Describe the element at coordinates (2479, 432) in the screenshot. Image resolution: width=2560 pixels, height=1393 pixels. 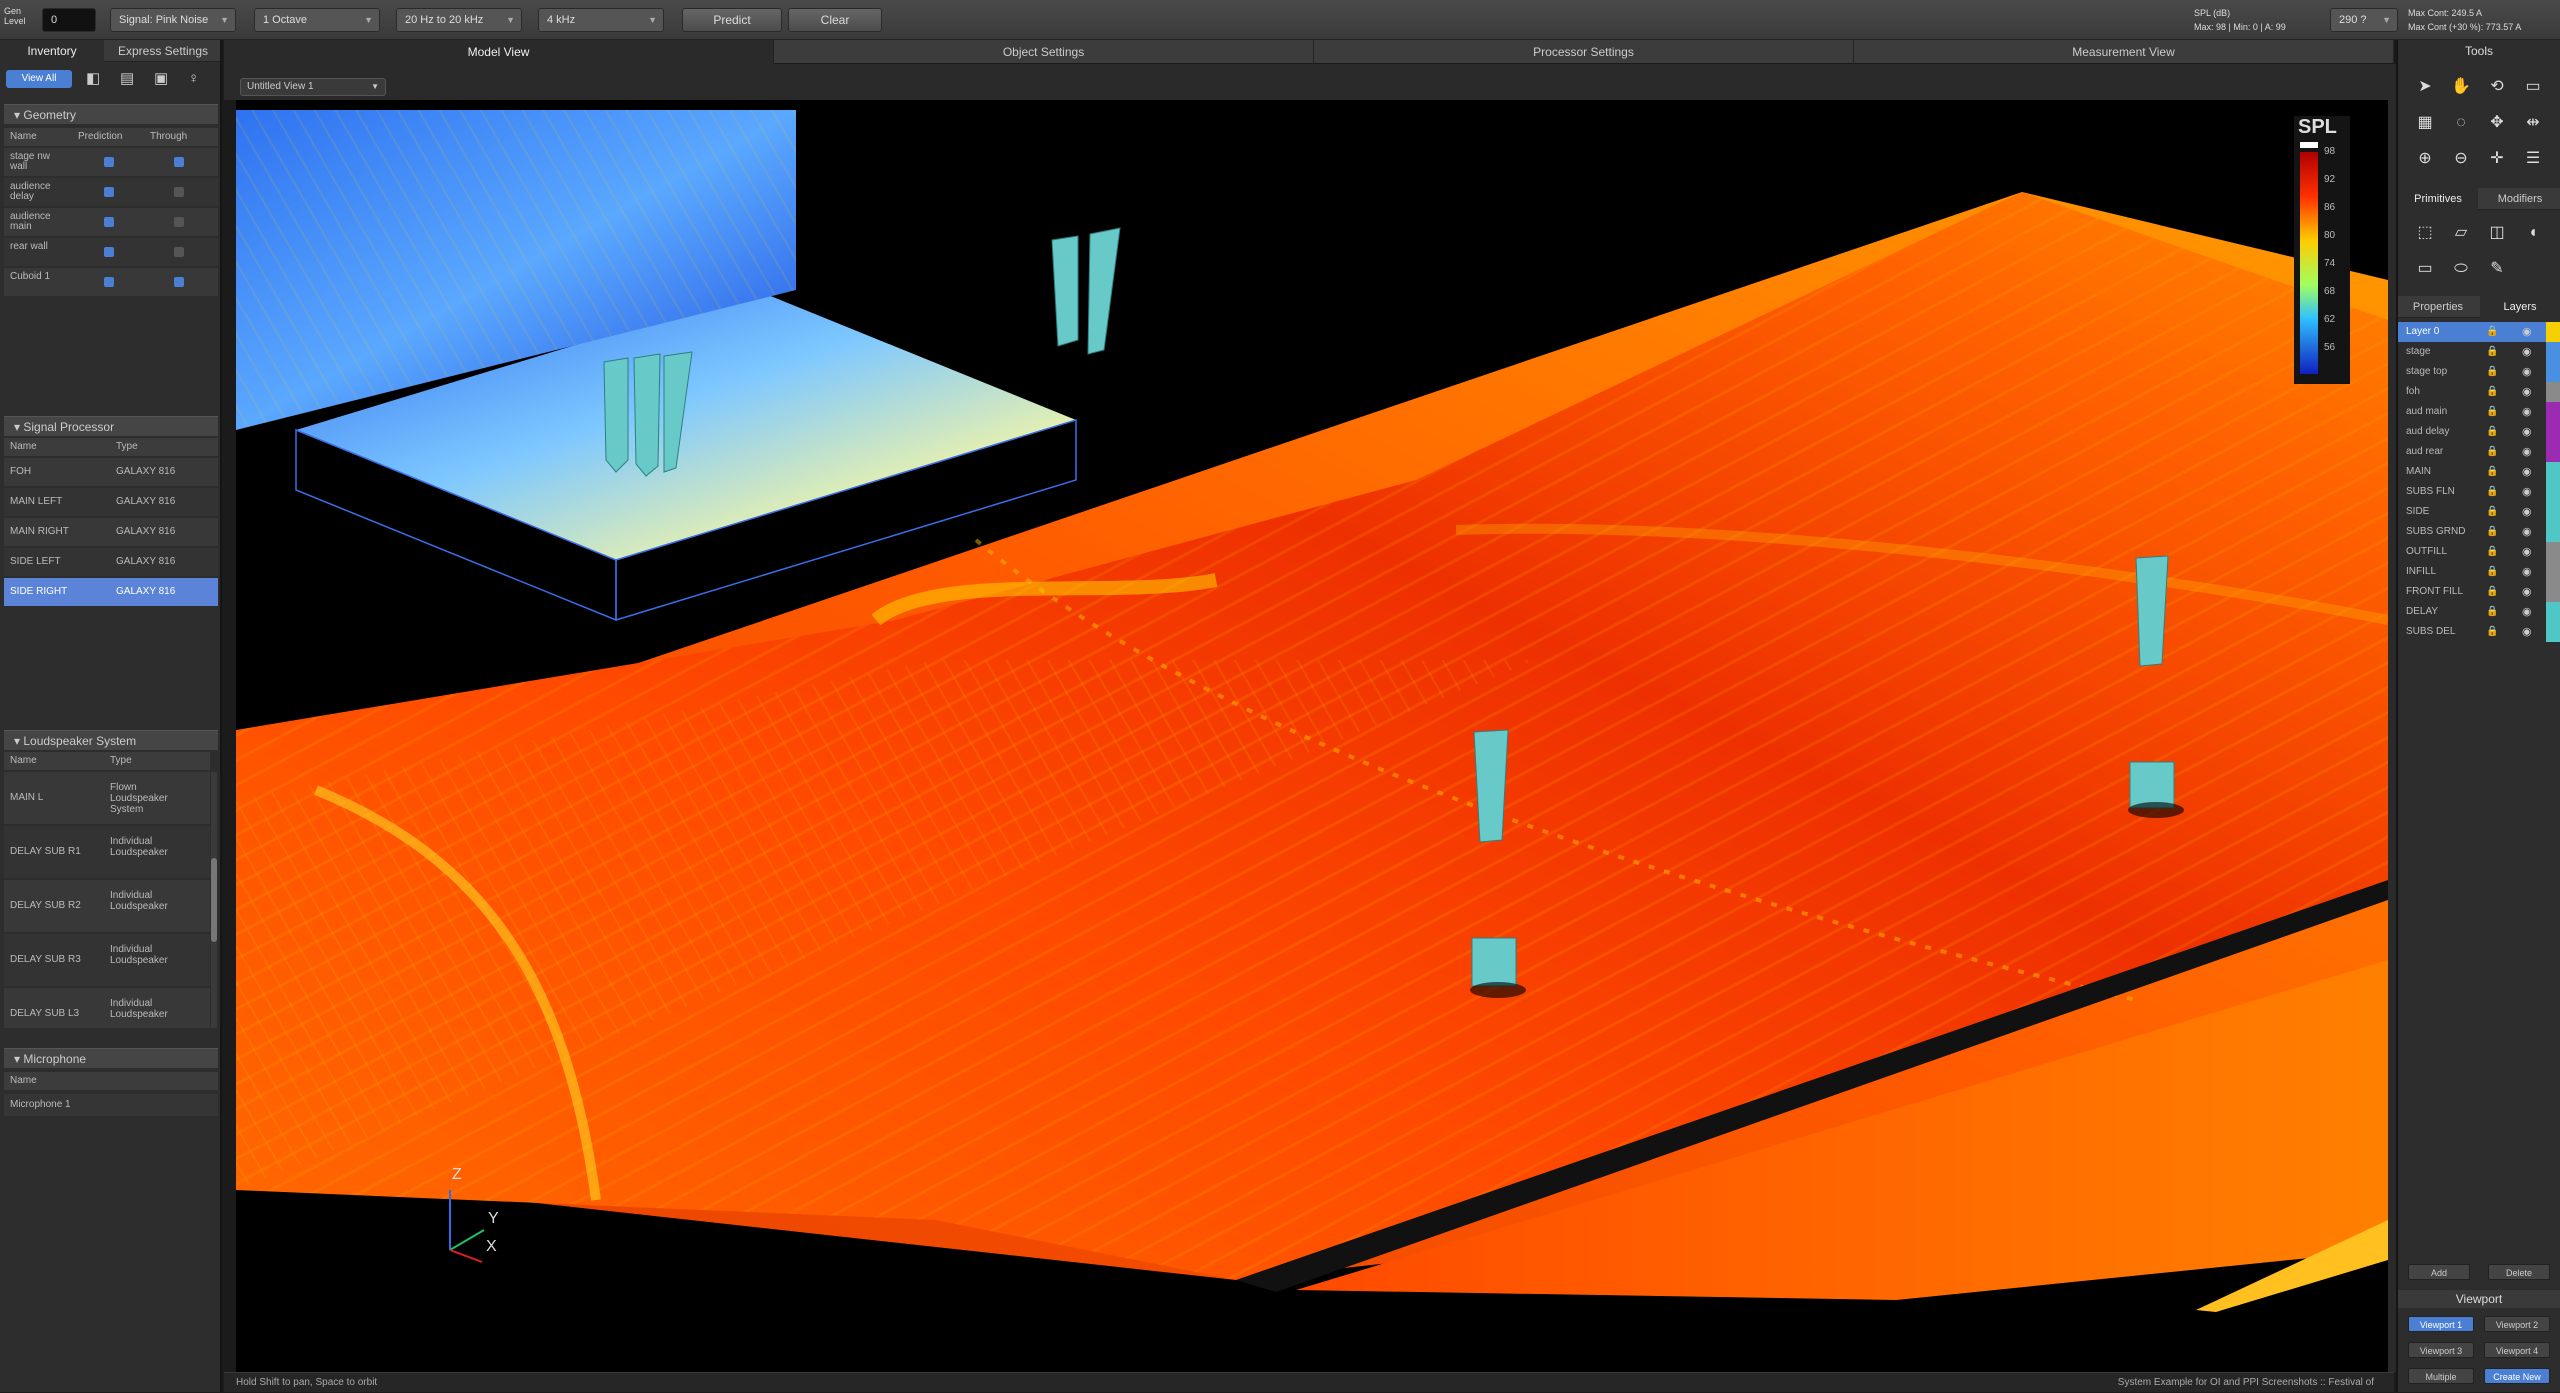
I see `layer-row: aud delay 🔒 ◉` at that location.